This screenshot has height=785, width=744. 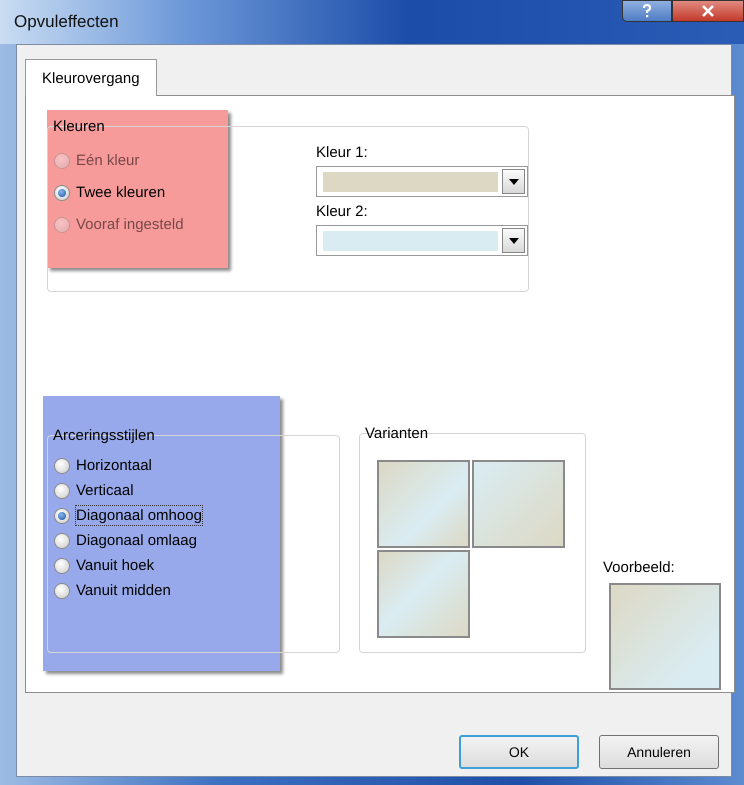 I want to click on radio-option: Horizontaal, so click(x=103, y=465).